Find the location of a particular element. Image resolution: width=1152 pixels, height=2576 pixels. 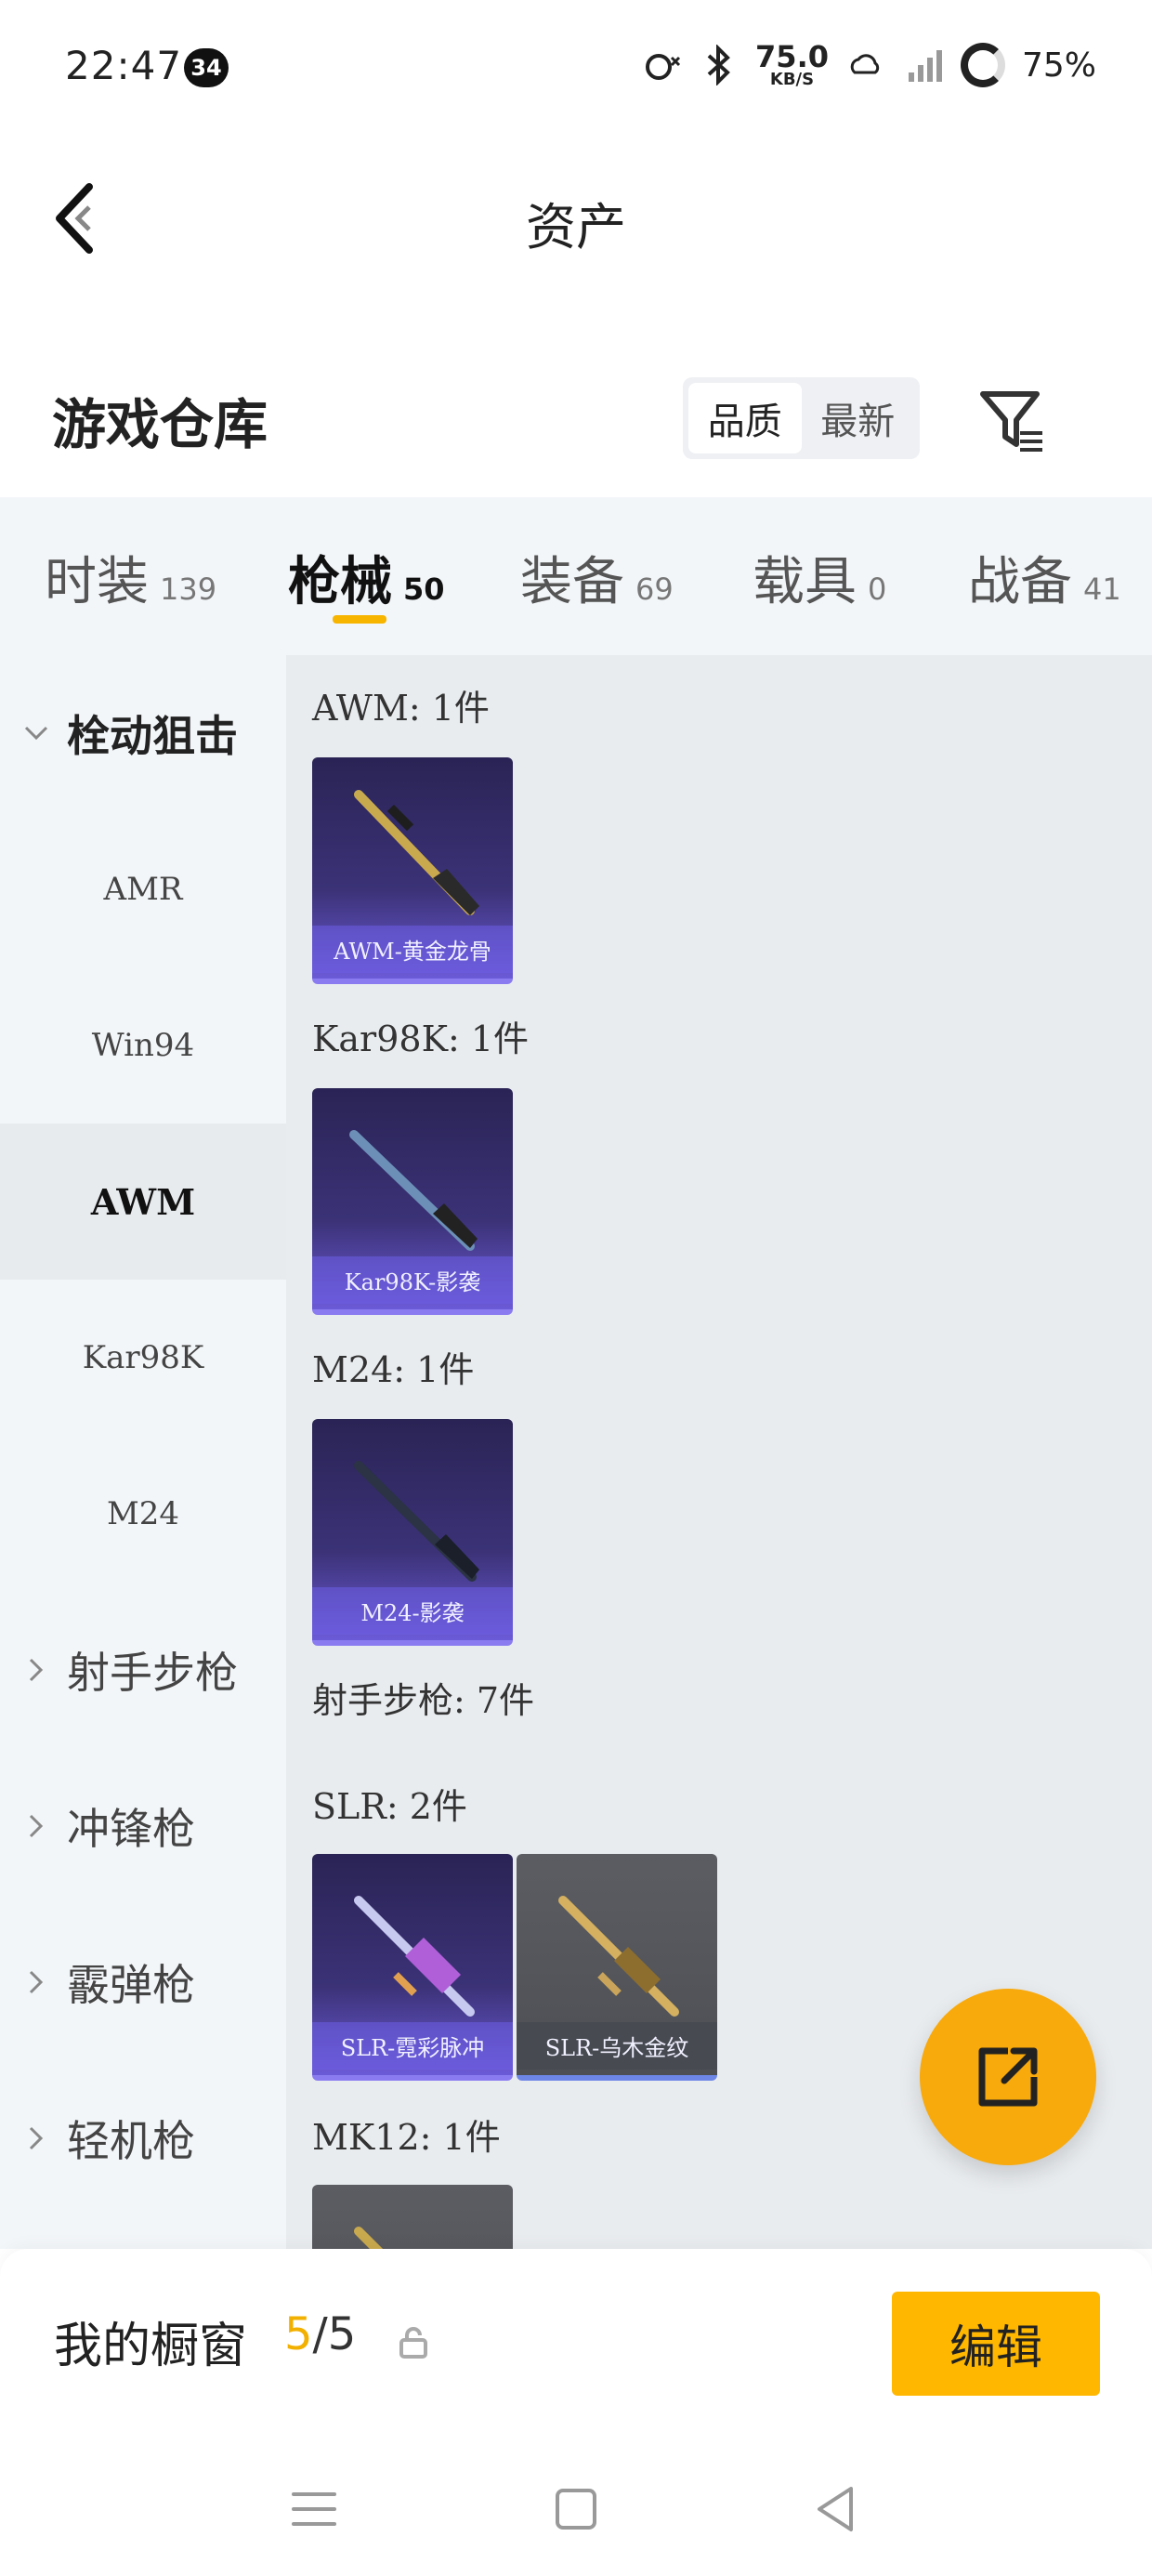

sidebar-item-m24: M24 is located at coordinates (143, 1514).